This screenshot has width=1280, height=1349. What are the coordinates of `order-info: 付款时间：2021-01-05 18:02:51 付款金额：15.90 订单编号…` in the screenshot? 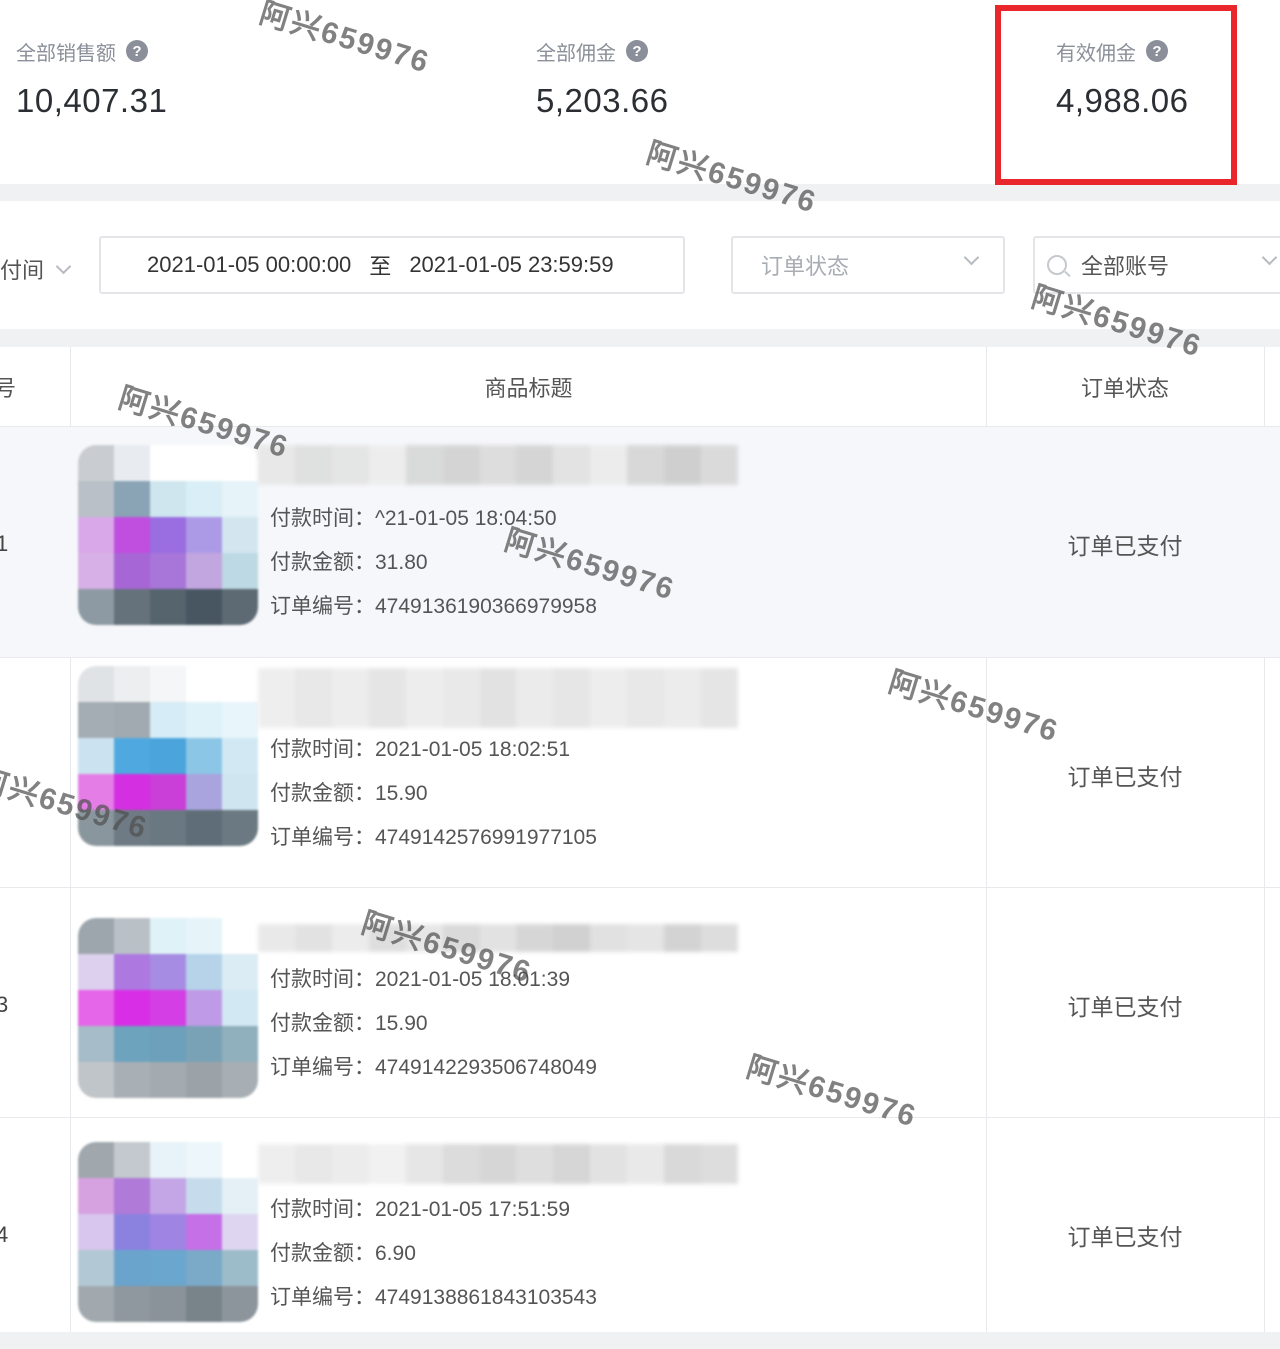 It's located at (433, 794).